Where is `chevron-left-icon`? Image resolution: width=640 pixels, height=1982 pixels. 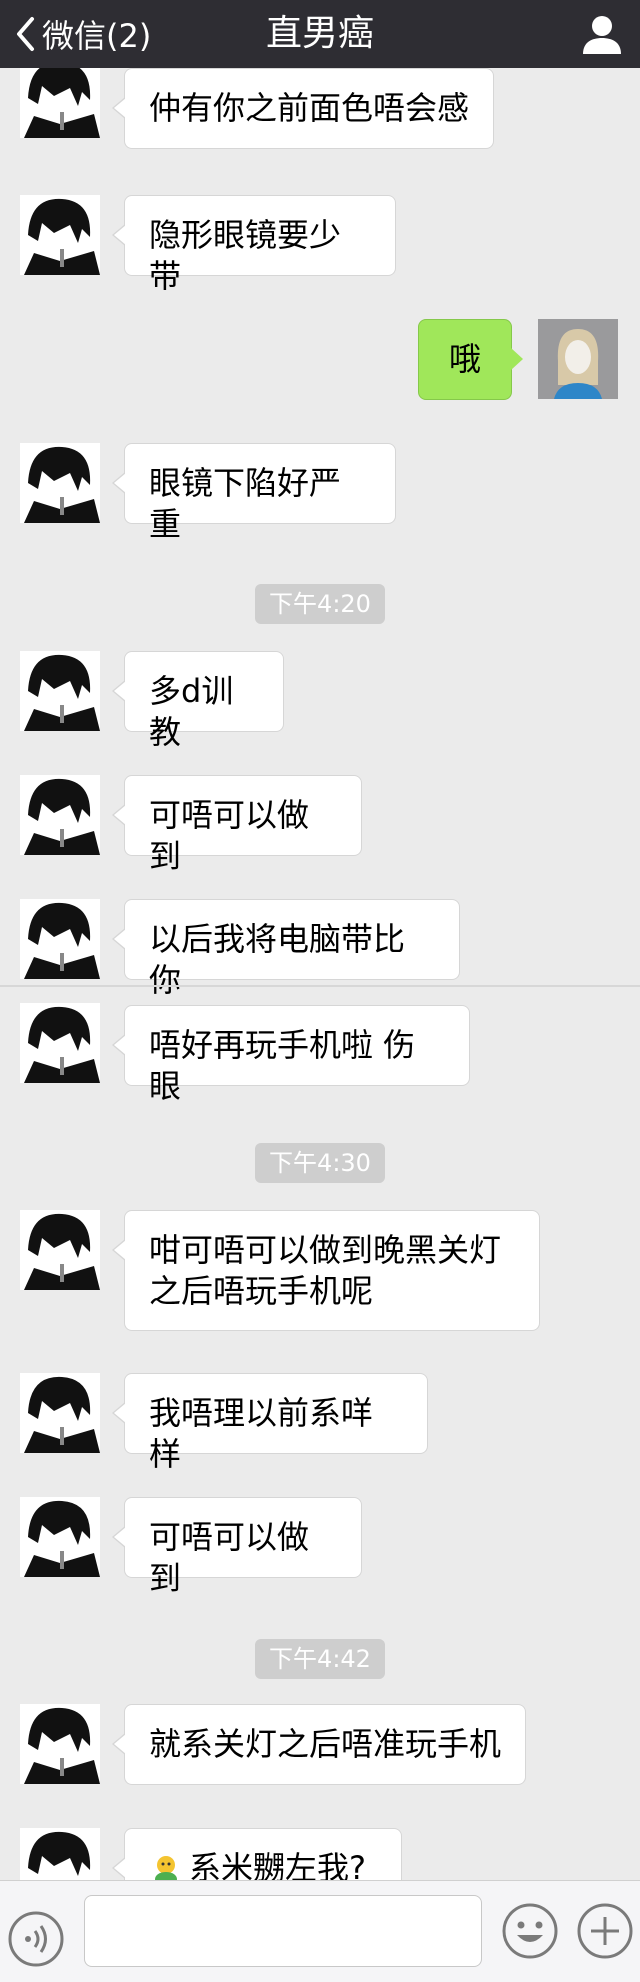
chevron-left-icon is located at coordinates (25, 34).